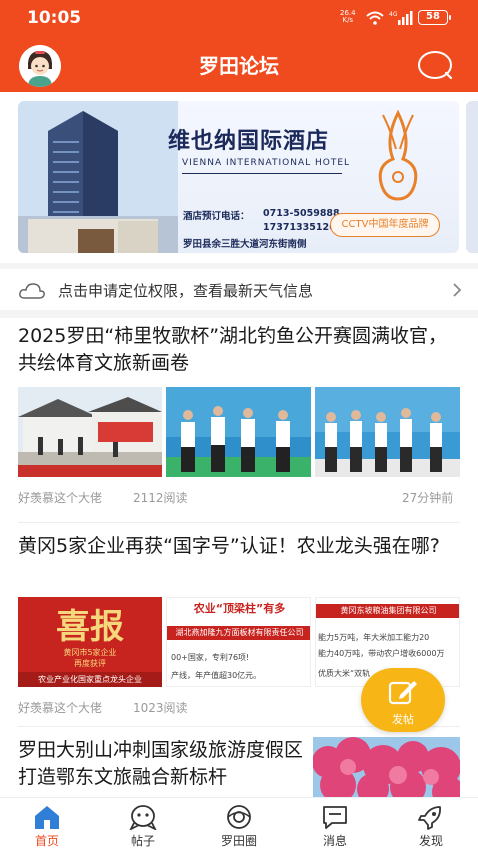 Image resolution: width=478 pixels, height=850 pixels. I want to click on good-news-heading: 喜报, so click(90, 627).